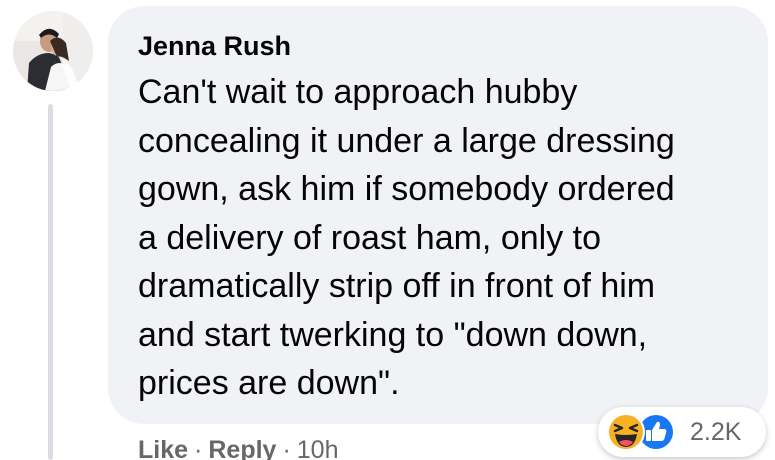 The image size is (775, 460). Describe the element at coordinates (50, 282) in the screenshot. I see `thread-line` at that location.